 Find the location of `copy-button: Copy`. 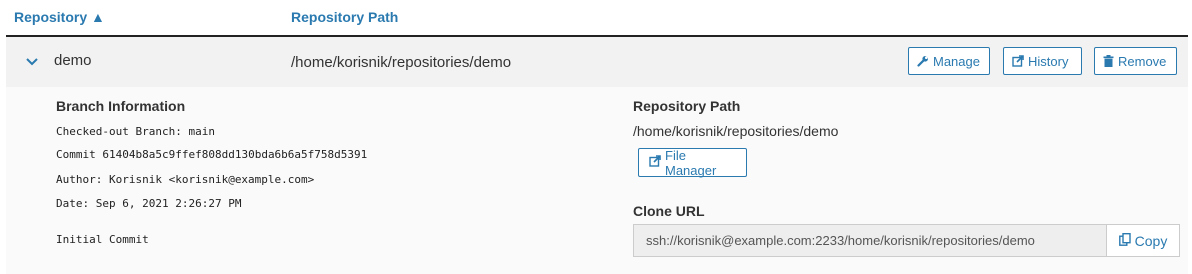

copy-button: Copy is located at coordinates (1143, 240).